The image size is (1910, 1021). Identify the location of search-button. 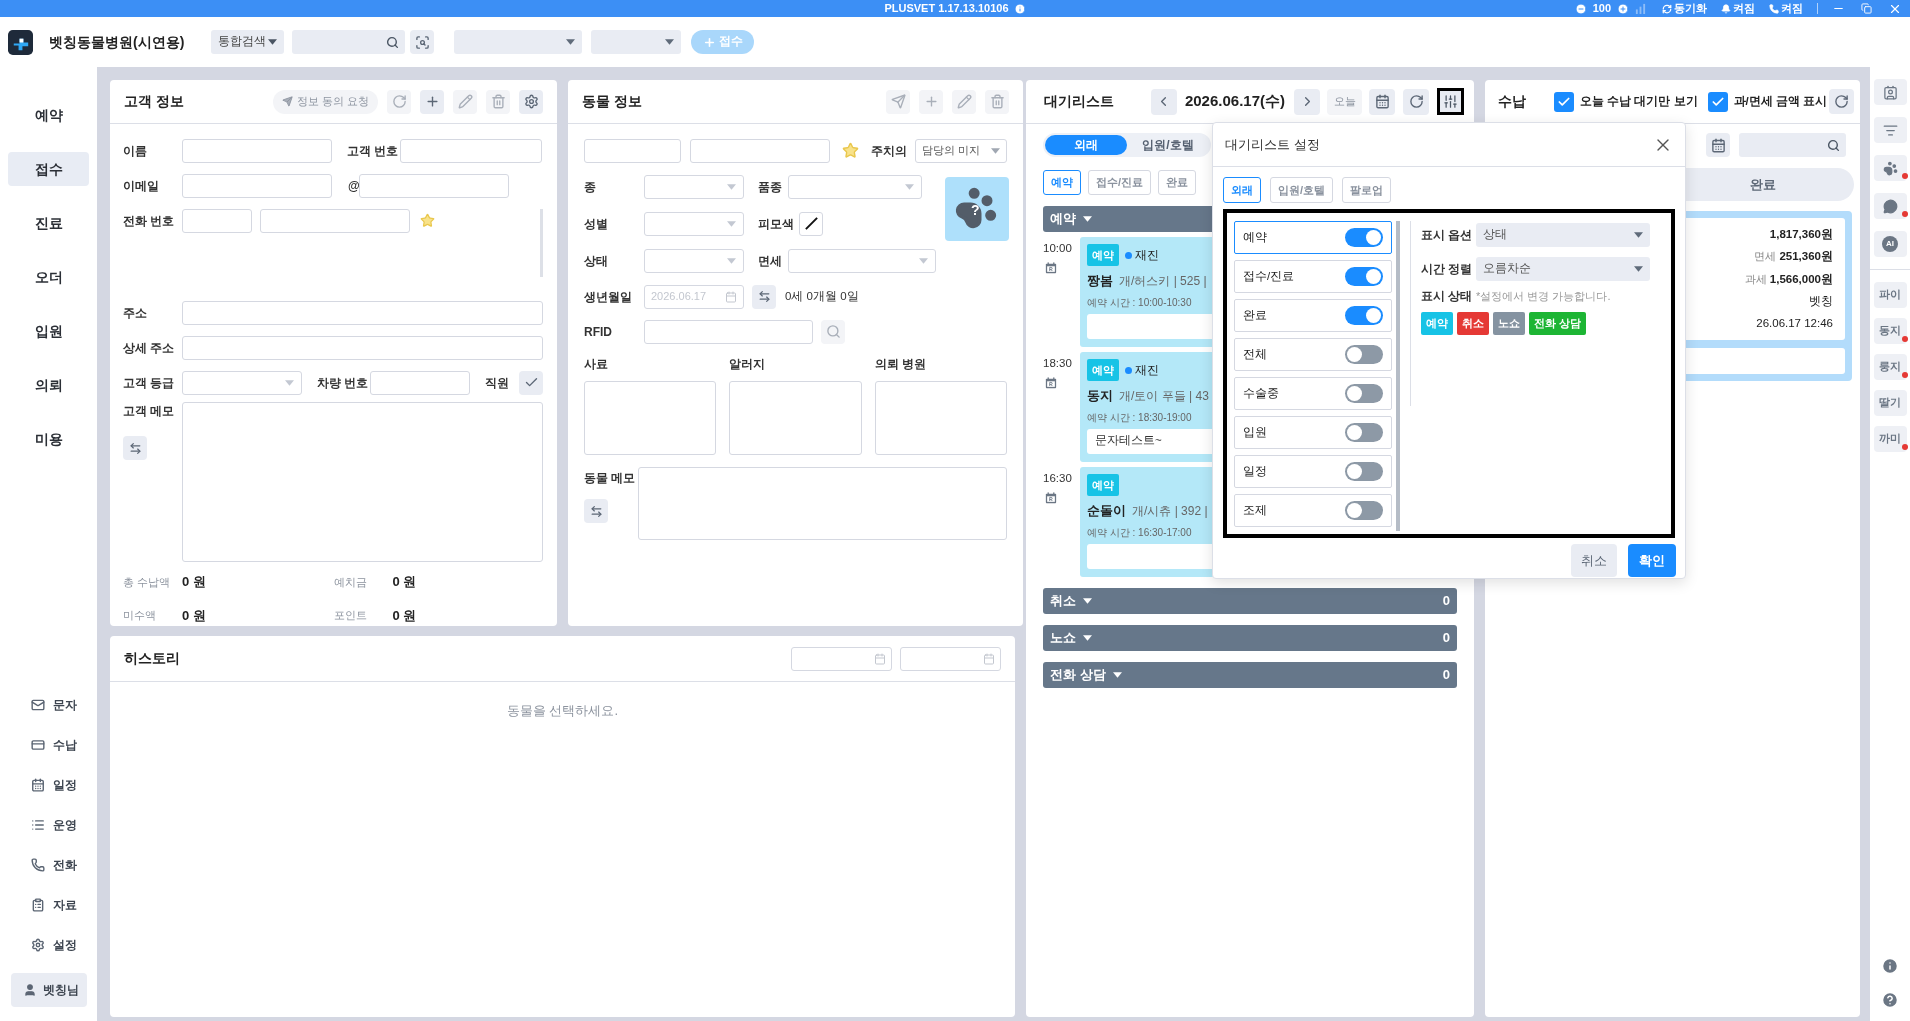
(833, 331).